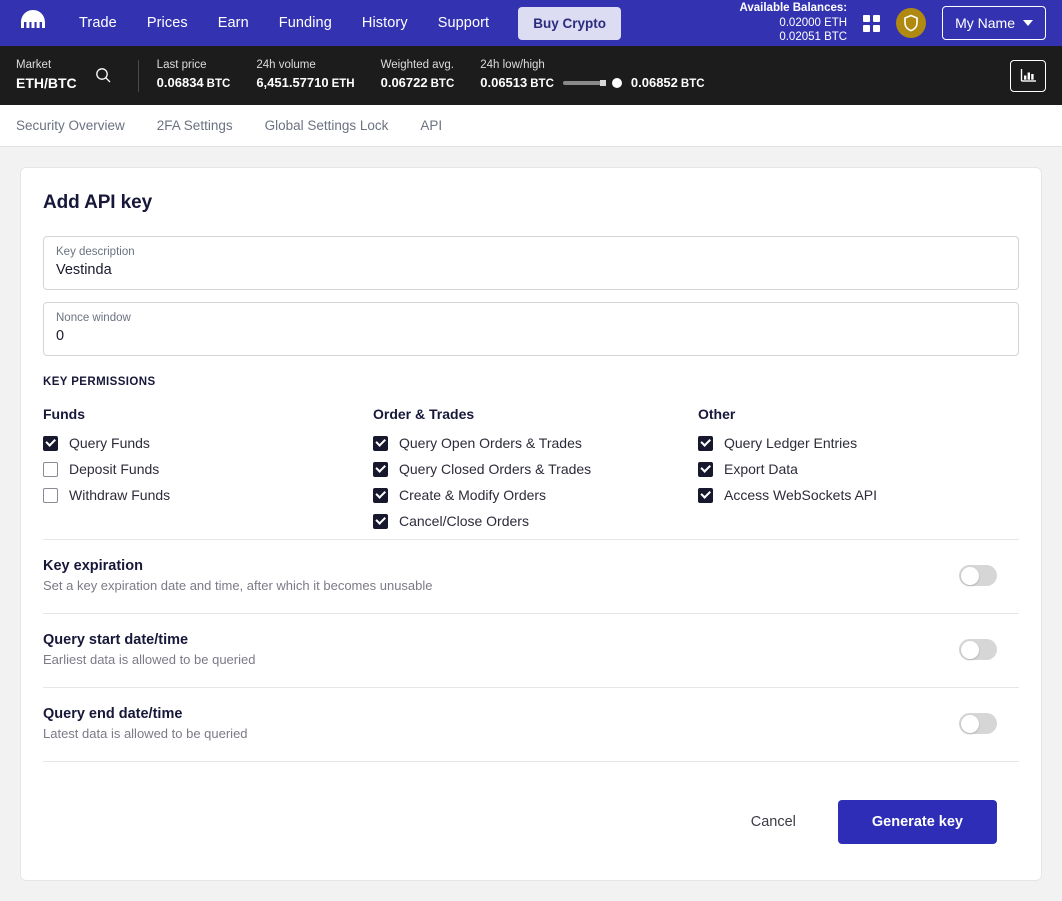  What do you see at coordinates (385, 23) in the screenshot?
I see `nav-link-history: History` at bounding box center [385, 23].